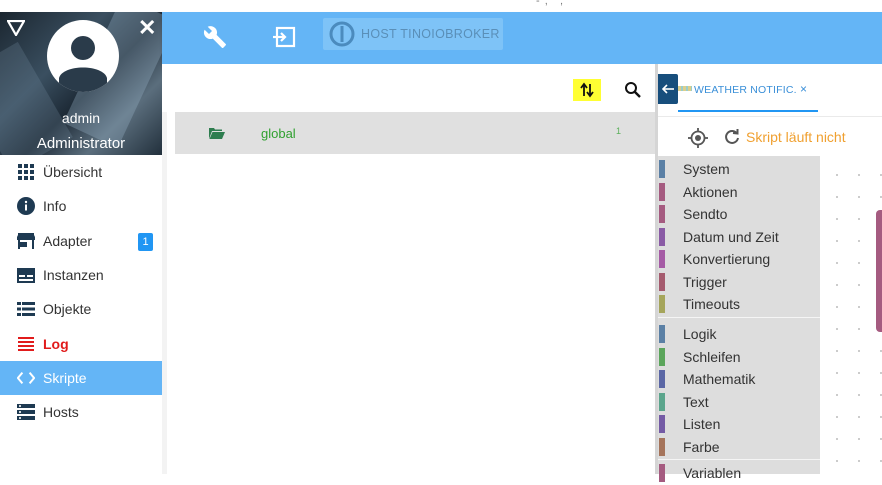 The image size is (882, 485). Describe the element at coordinates (739, 304) in the screenshot. I see `category-timeouts: Timeouts` at that location.